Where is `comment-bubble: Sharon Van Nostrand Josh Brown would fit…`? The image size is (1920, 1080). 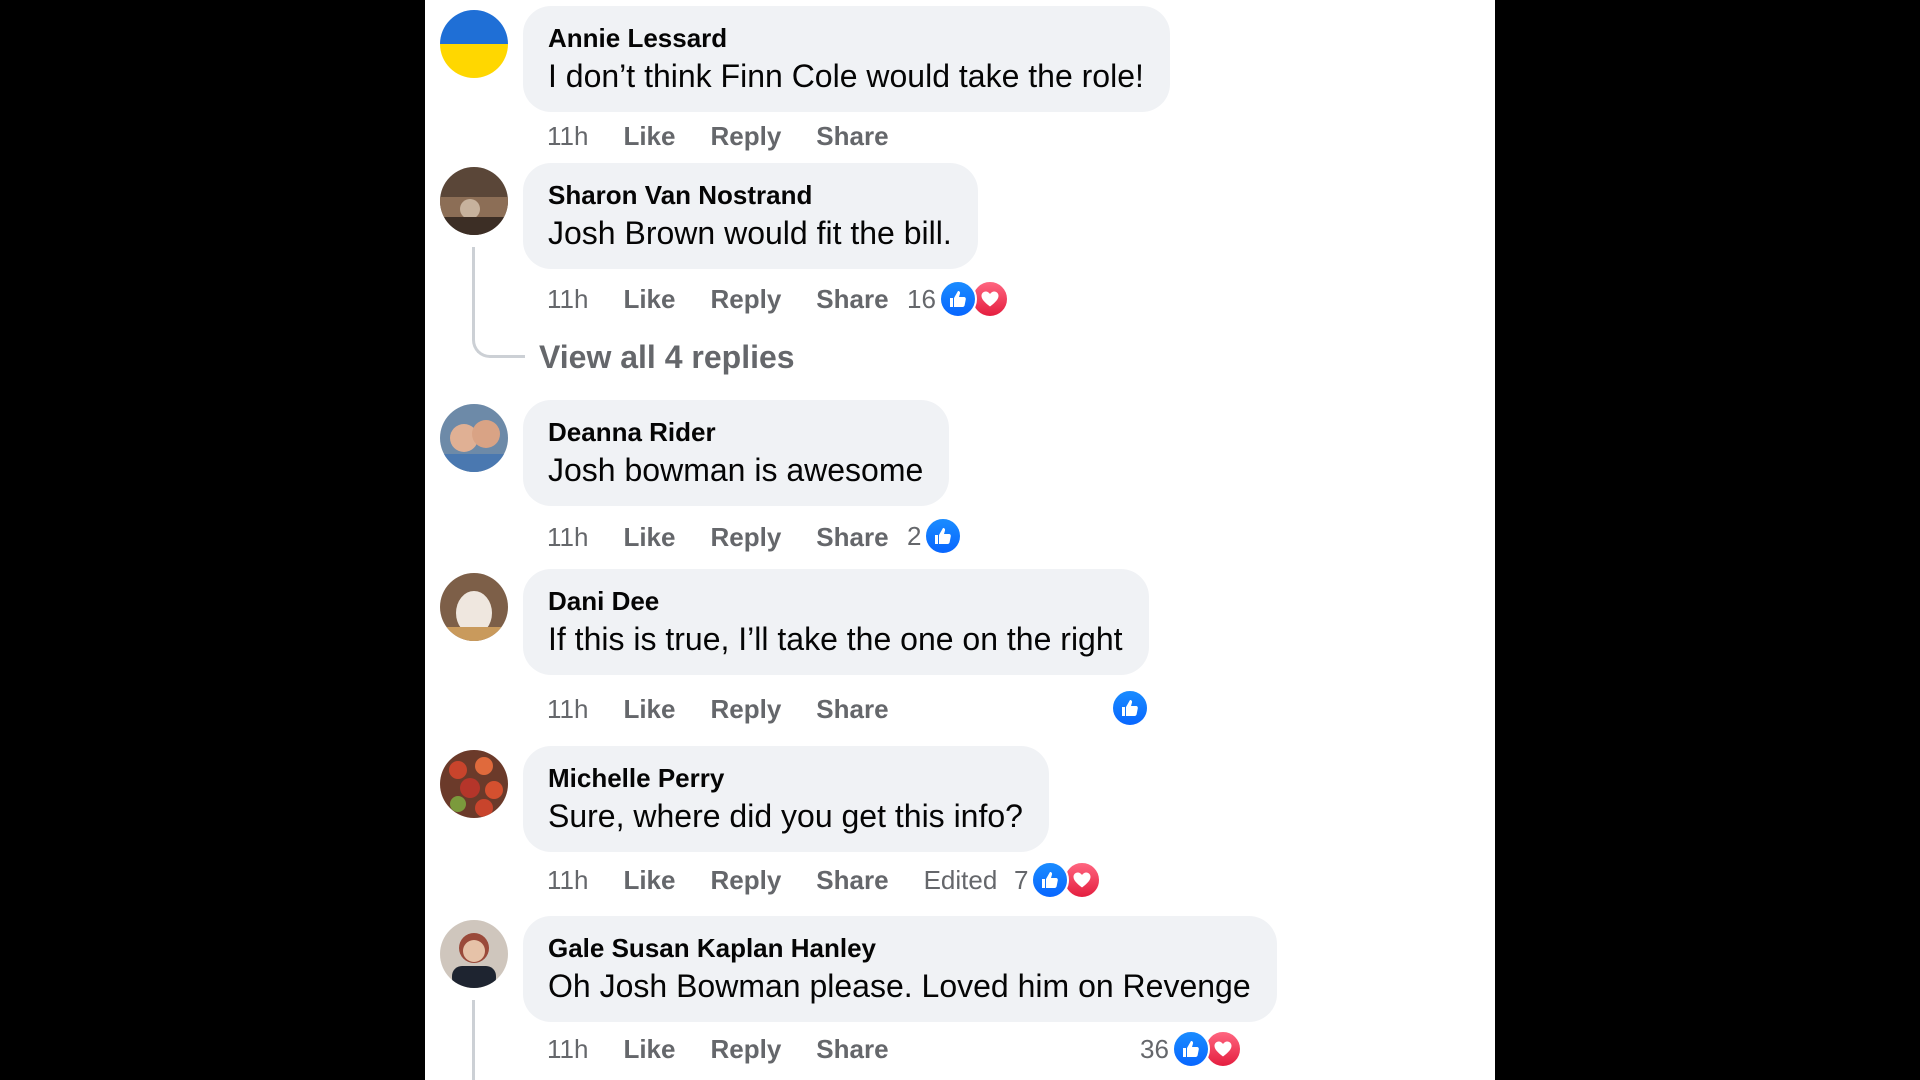
comment-bubble: Sharon Van Nostrand Josh Brown would fit… is located at coordinates (750, 216).